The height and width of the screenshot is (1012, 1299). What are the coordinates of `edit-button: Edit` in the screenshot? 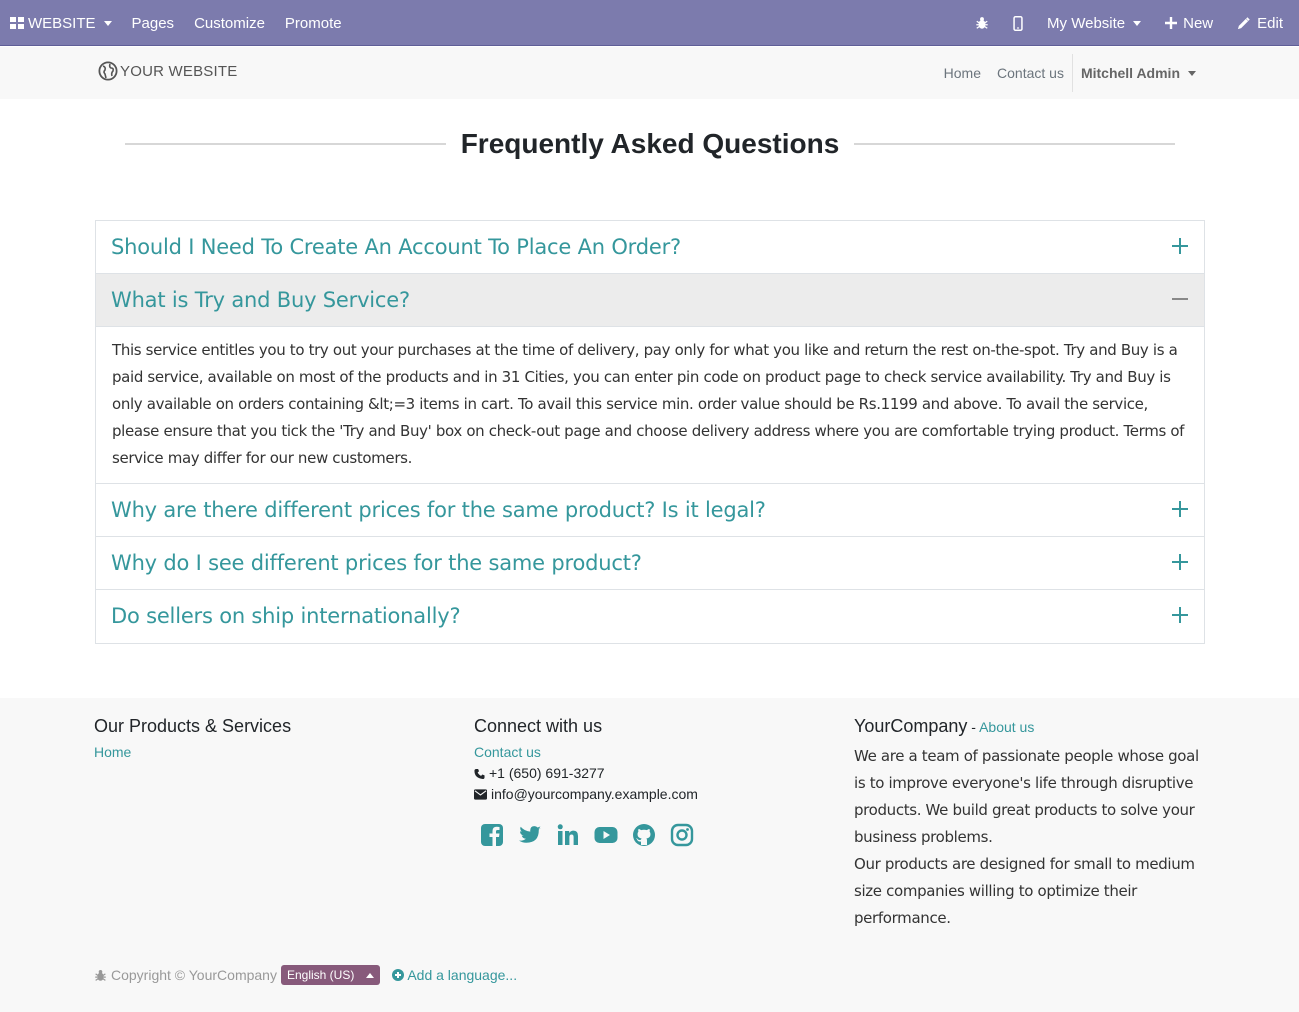 It's located at (1260, 23).